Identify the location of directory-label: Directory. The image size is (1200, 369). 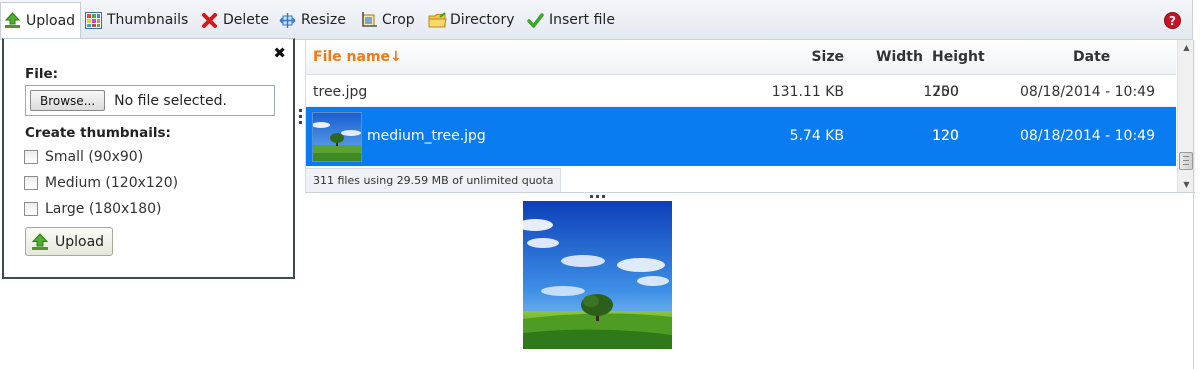
(482, 20).